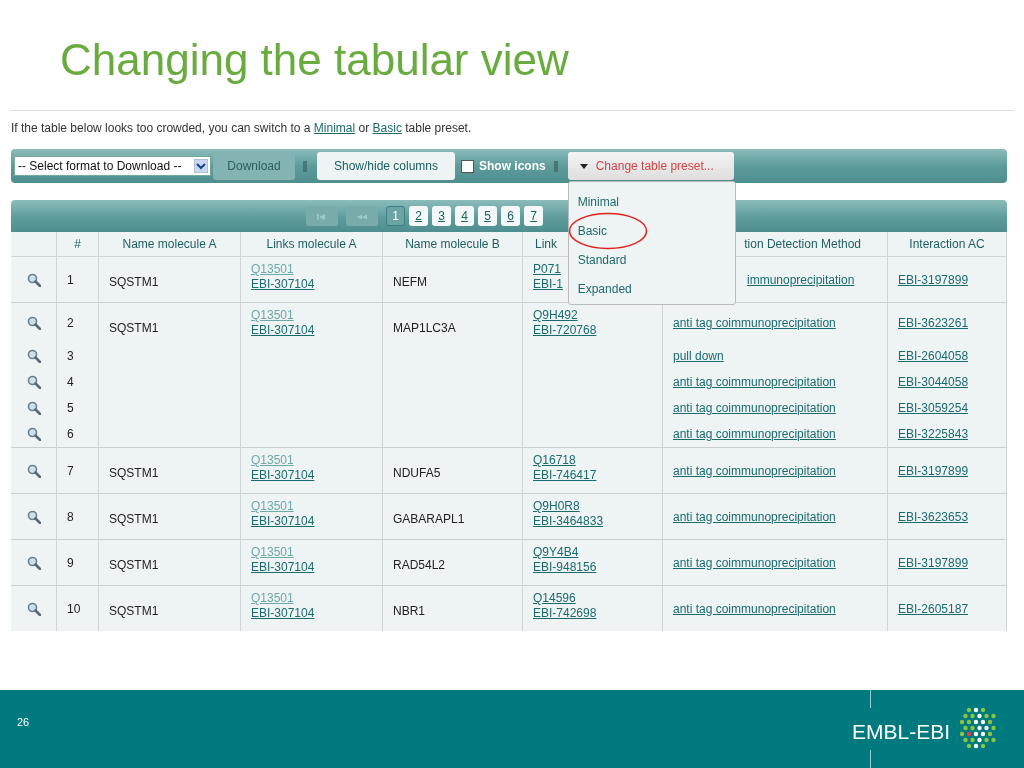  What do you see at coordinates (70, 516) in the screenshot?
I see `row-number: 8` at bounding box center [70, 516].